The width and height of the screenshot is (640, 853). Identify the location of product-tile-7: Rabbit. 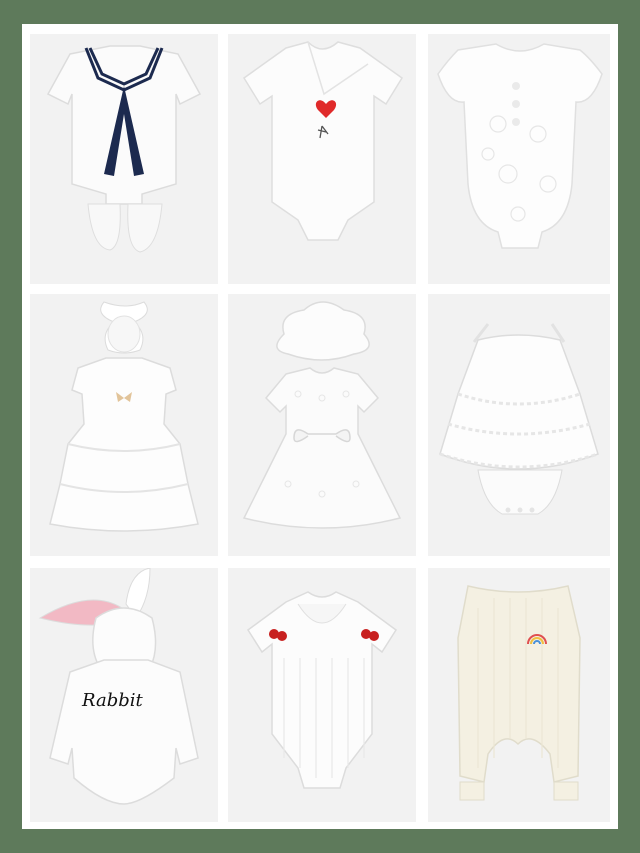
(124, 695).